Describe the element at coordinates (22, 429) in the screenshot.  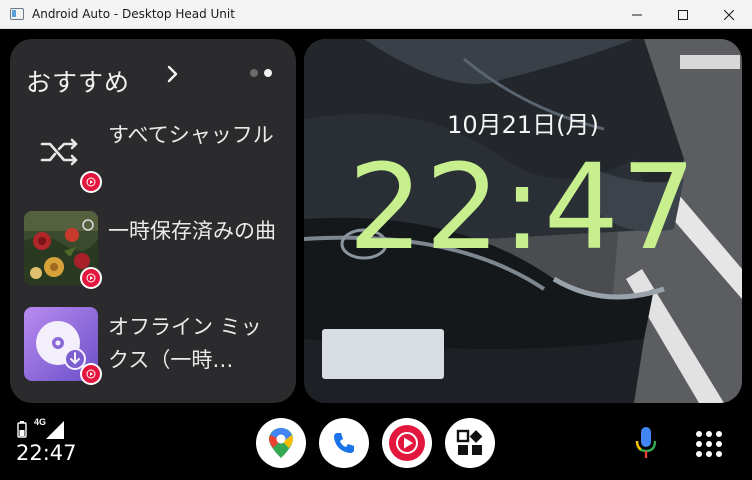
I see `battery-icon` at that location.